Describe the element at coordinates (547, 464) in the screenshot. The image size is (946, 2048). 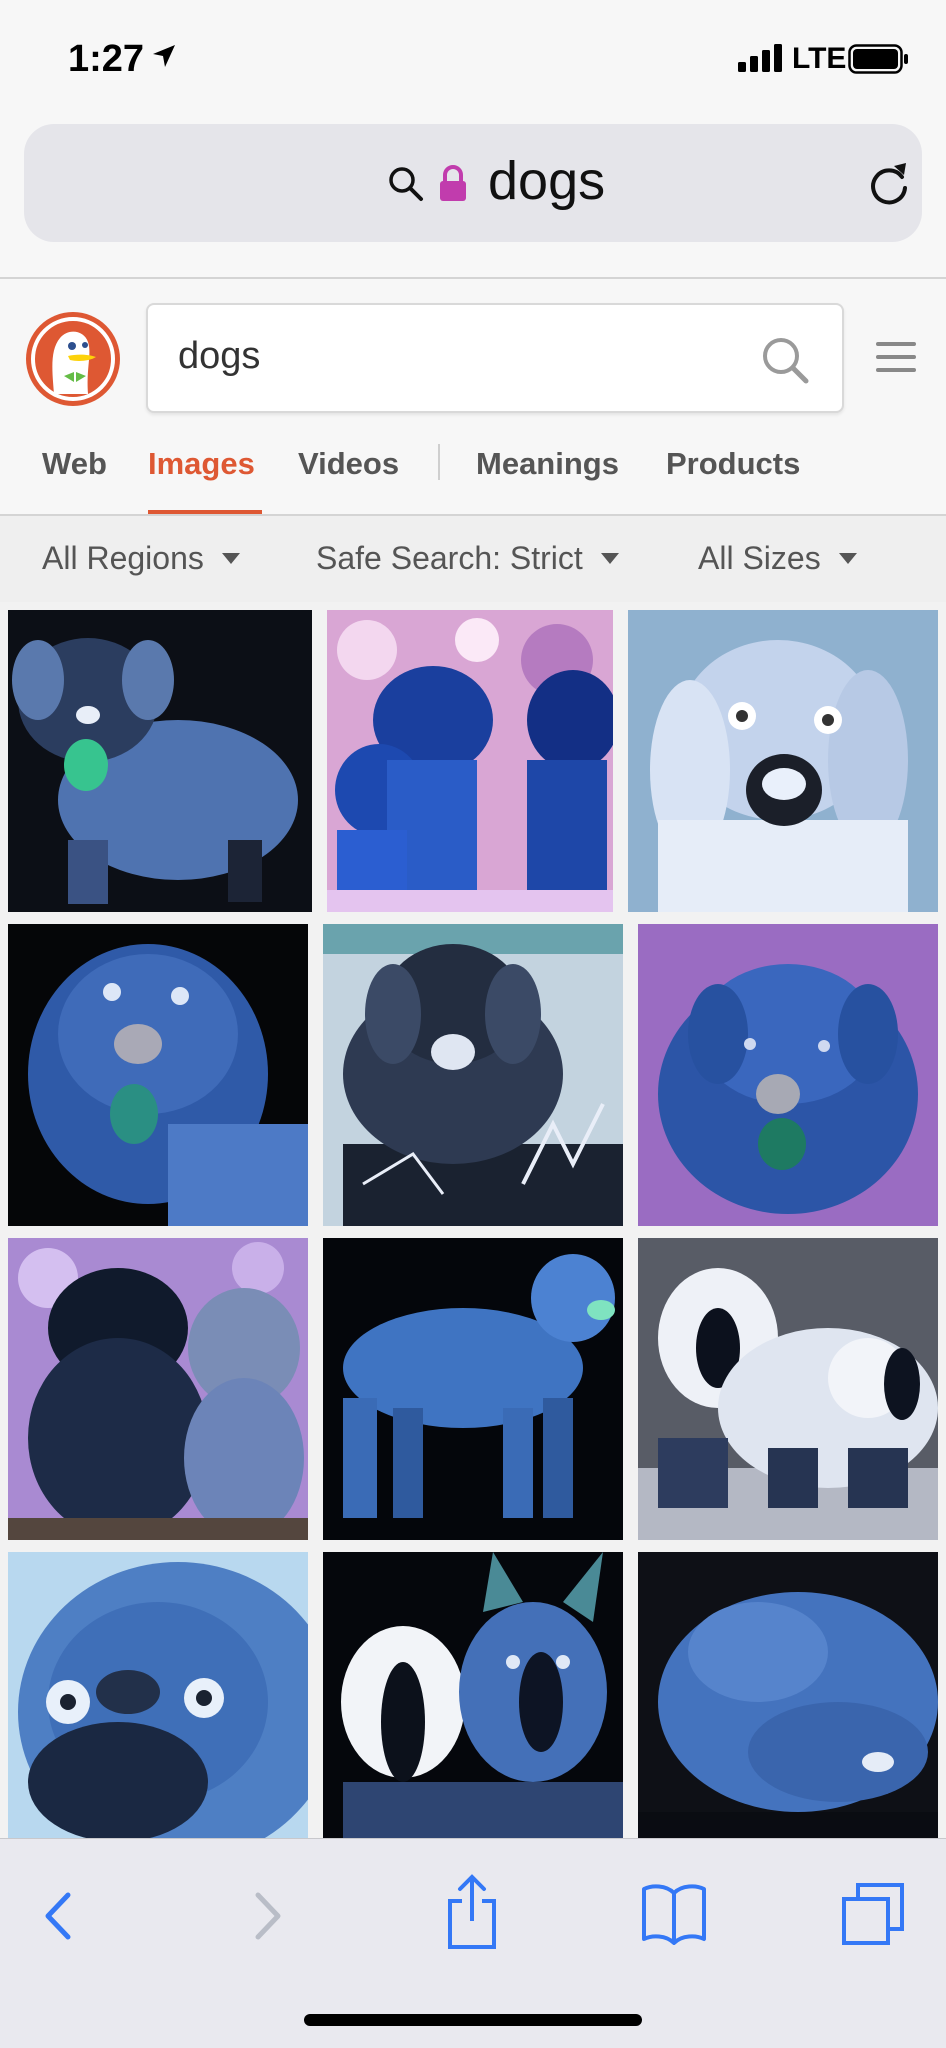
I see `tab-meanings: Meanings` at that location.